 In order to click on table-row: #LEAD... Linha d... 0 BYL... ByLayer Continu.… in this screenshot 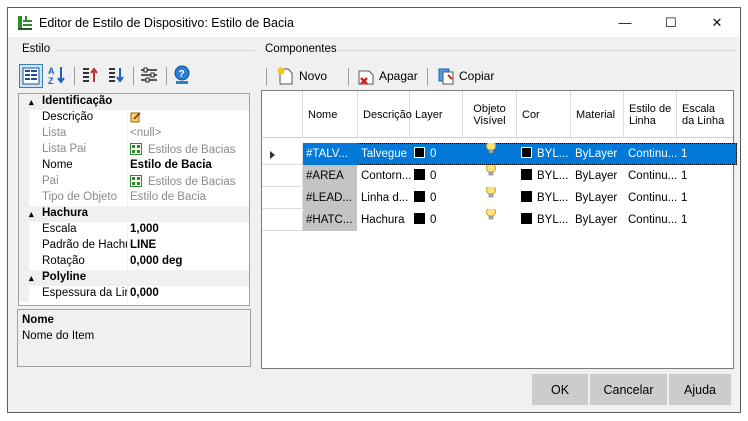, I will do `click(520, 198)`.